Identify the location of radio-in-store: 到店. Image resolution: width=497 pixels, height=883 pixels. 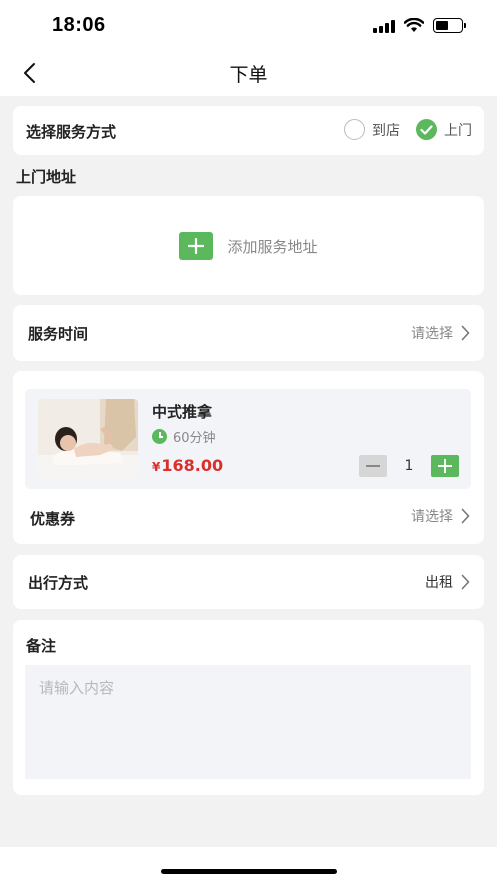
(372, 129).